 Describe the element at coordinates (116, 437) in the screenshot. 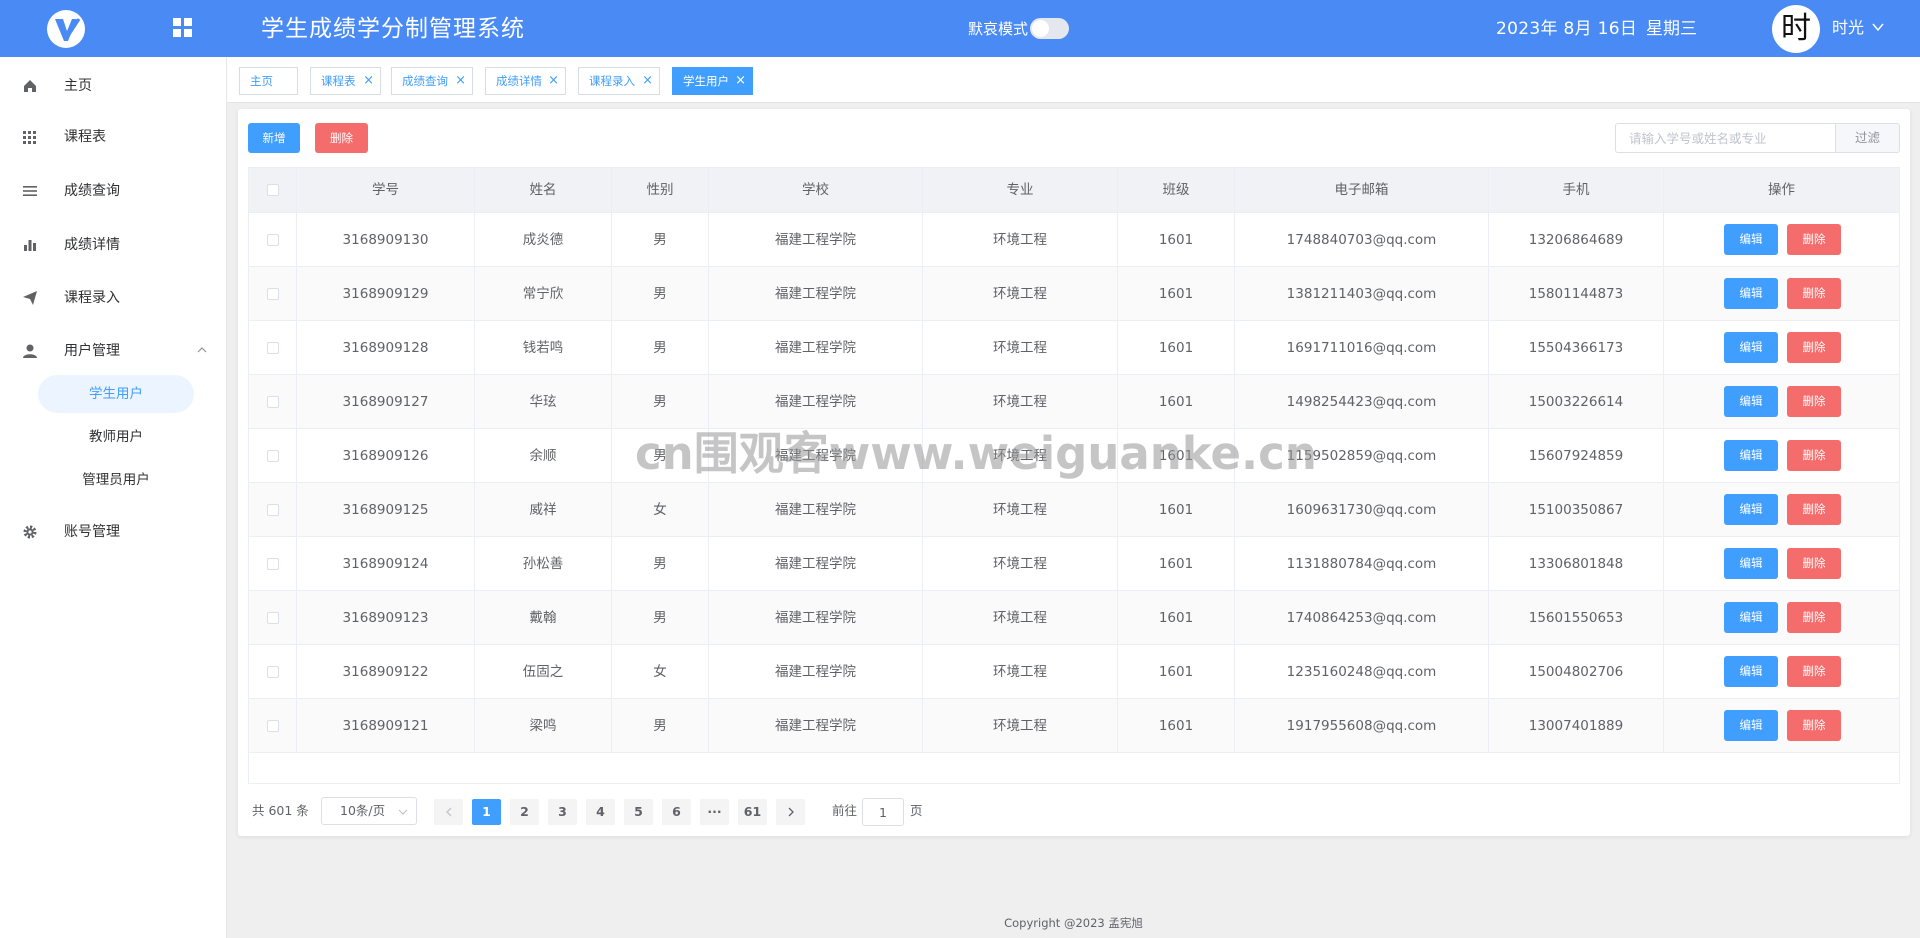

I see `sidebar-subitem-teacher-users: 教师用户` at that location.